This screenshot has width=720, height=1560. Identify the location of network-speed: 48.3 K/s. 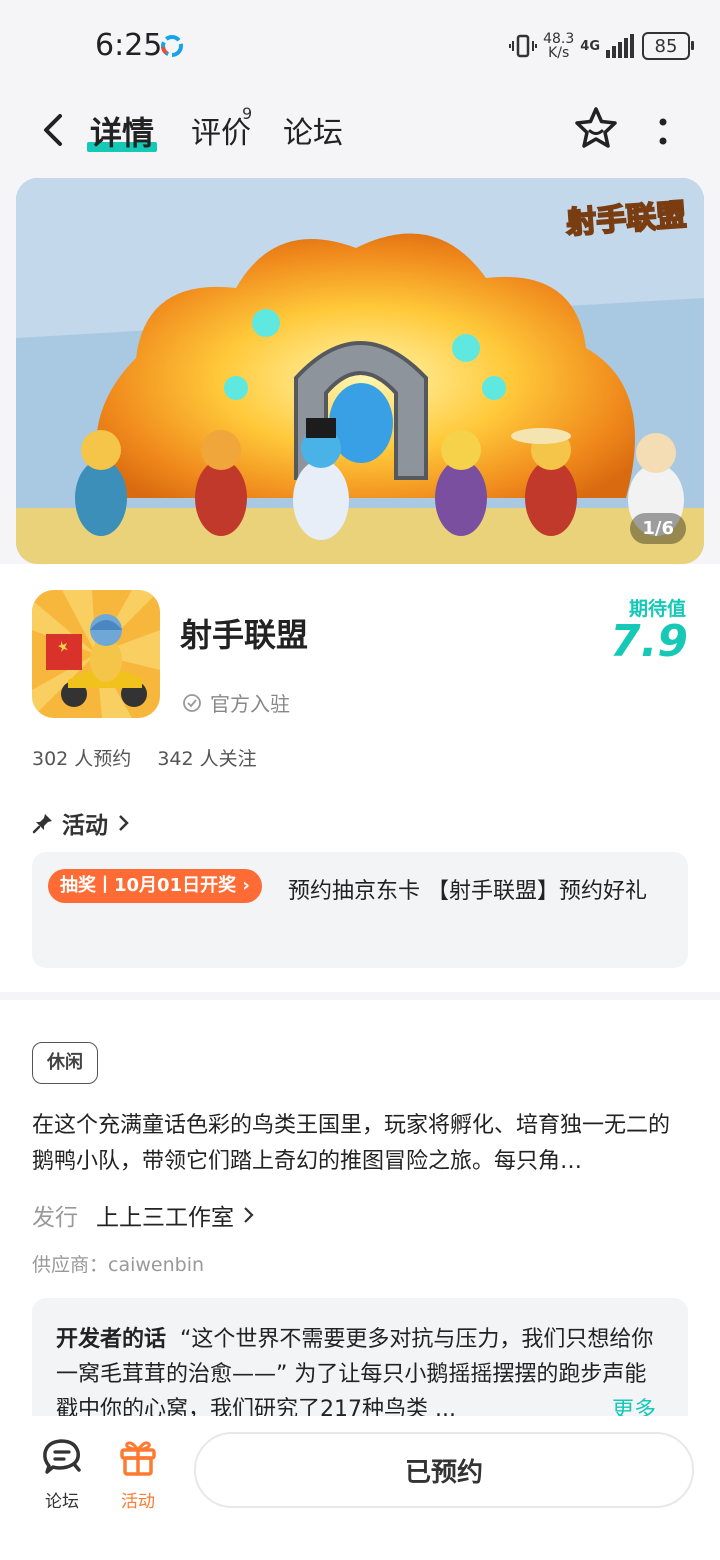
(558, 46).